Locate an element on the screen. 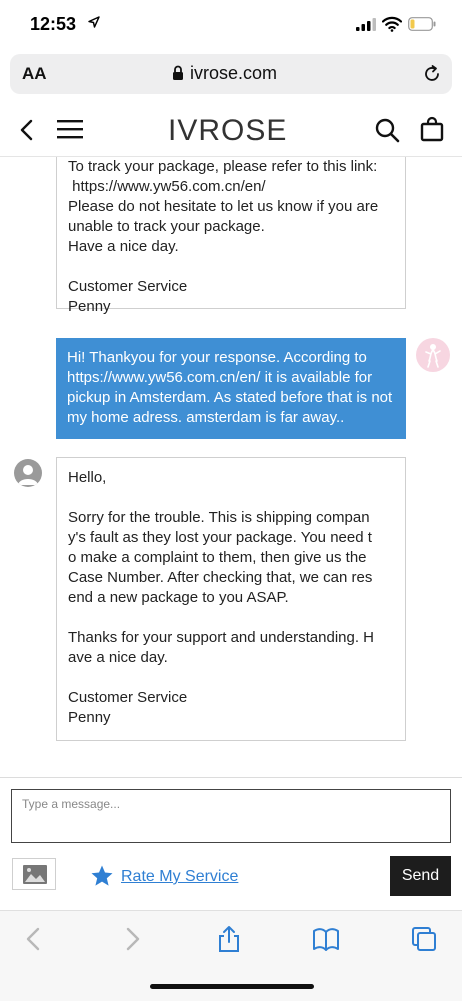  user-avatar-icon is located at coordinates (433, 356).